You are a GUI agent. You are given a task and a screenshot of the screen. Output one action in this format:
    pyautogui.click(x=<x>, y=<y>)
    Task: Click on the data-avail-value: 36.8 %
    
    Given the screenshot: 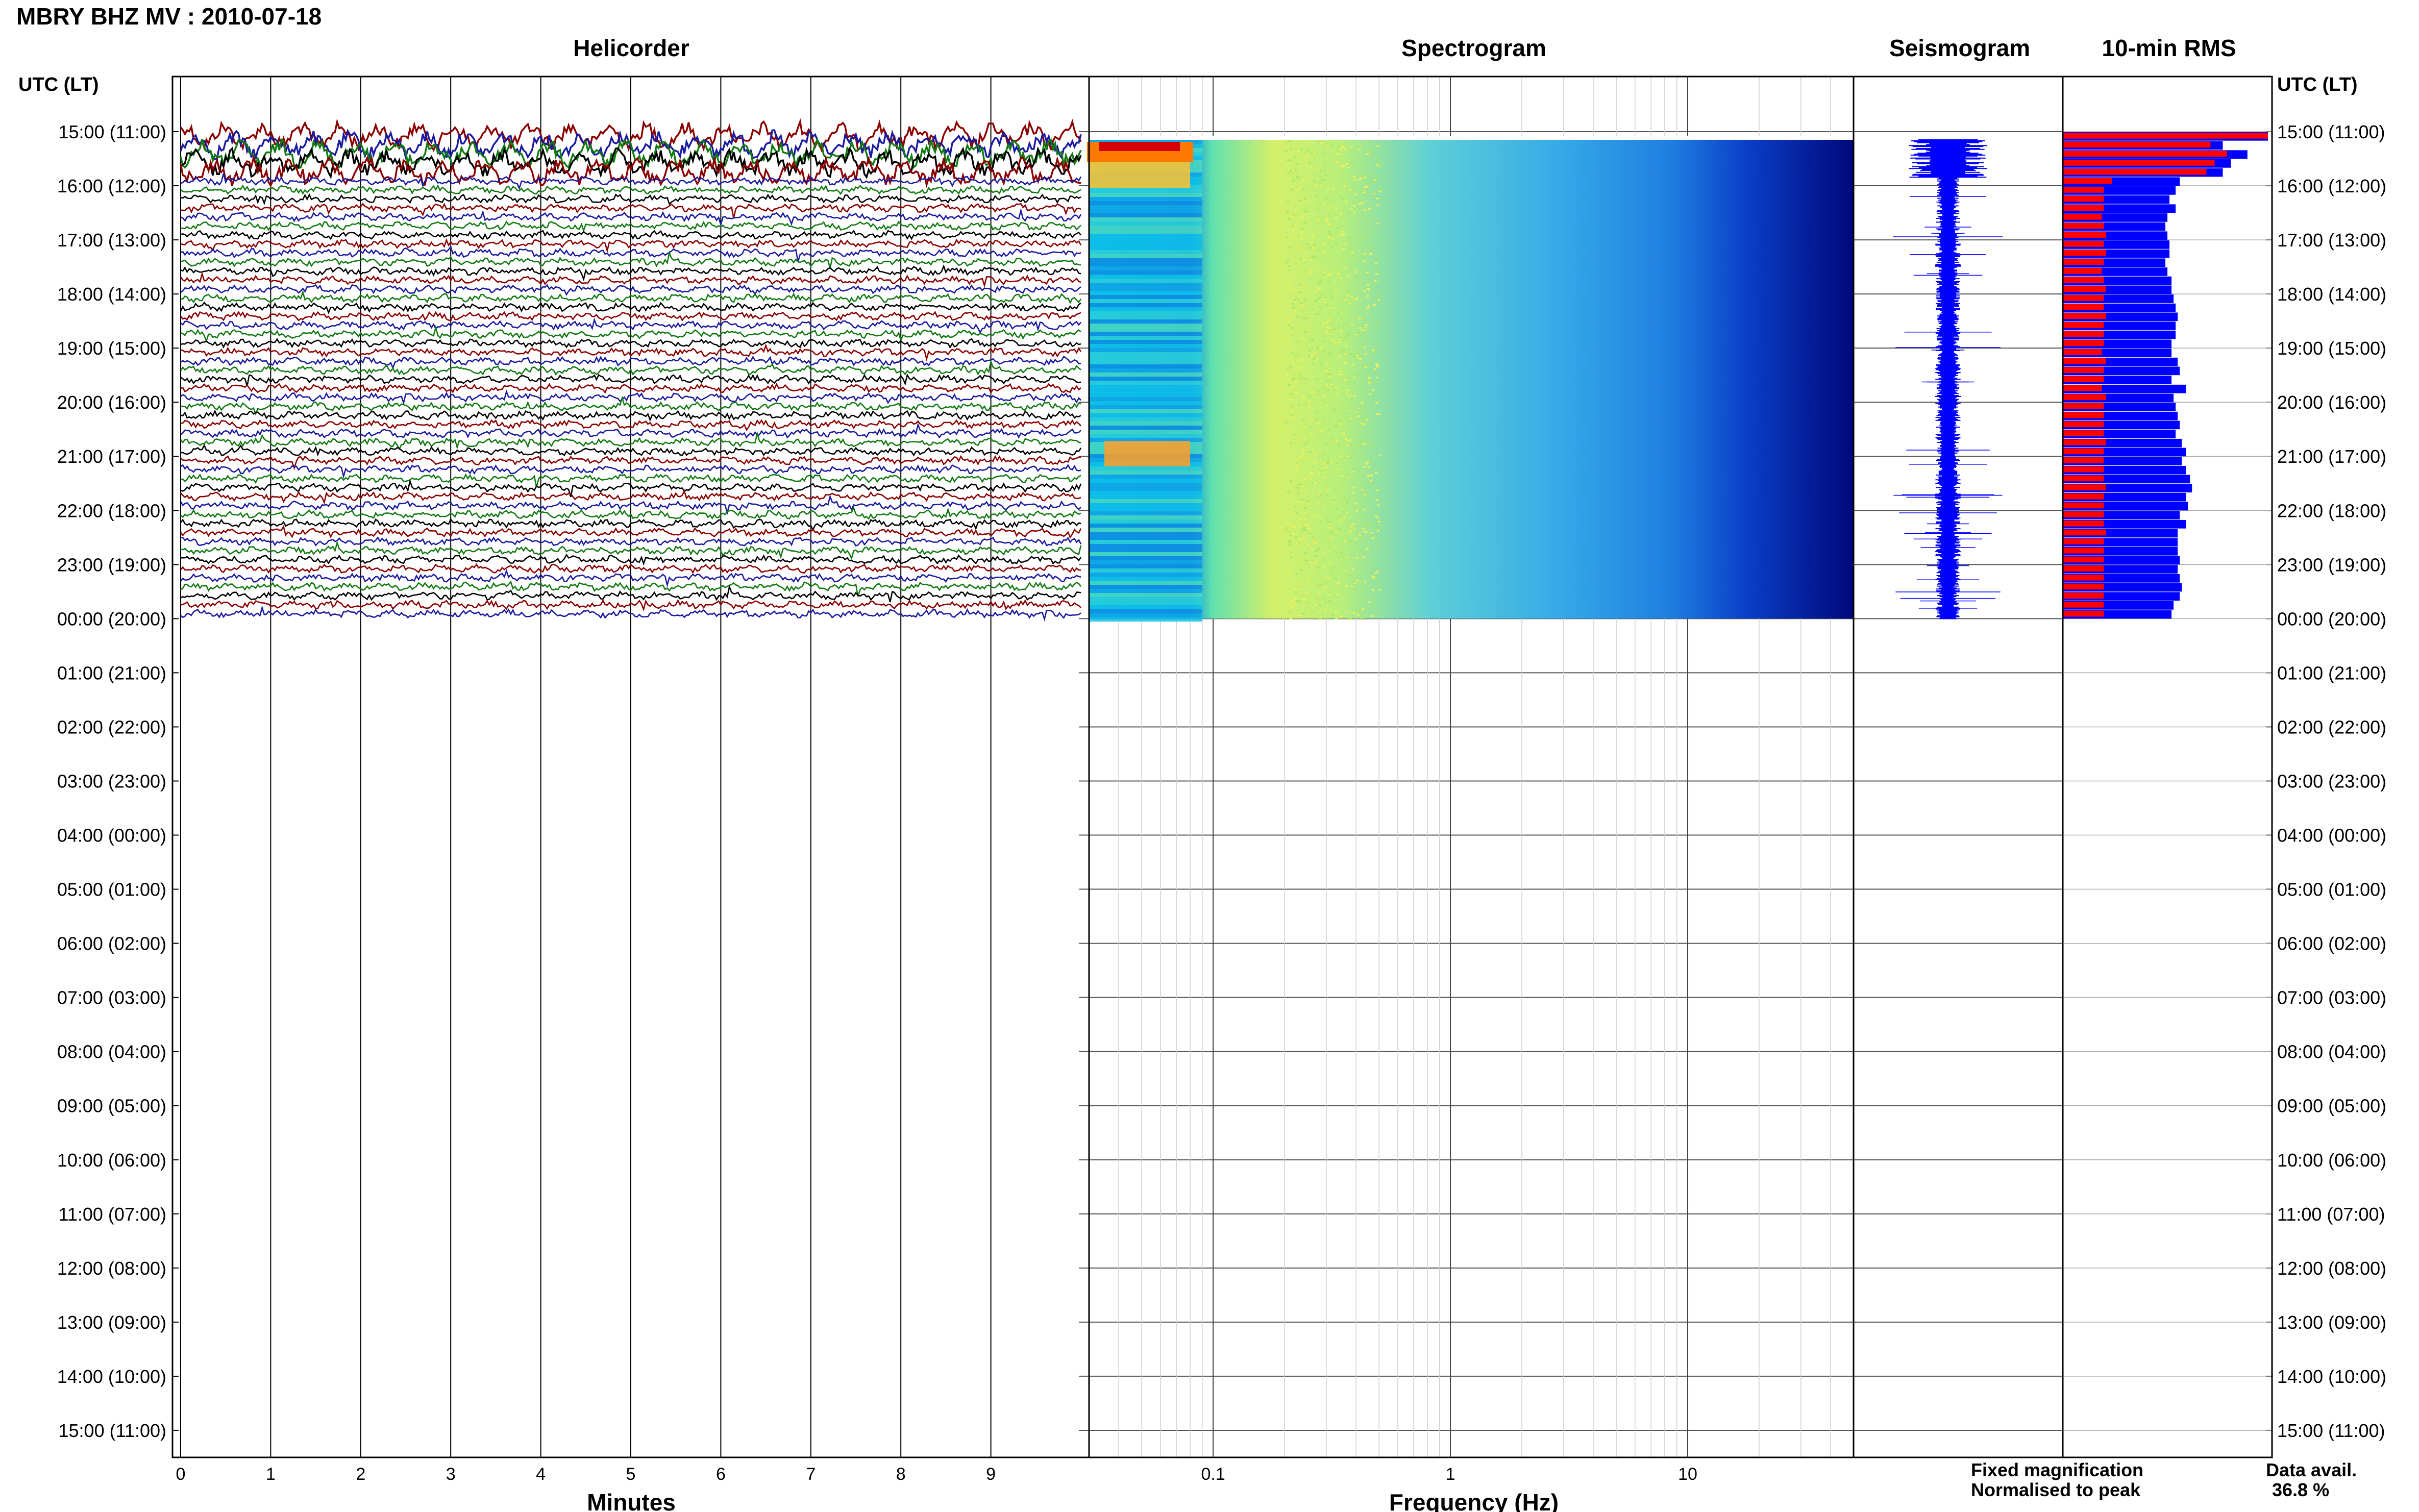 What is the action you would take?
    pyautogui.click(x=2300, y=1489)
    